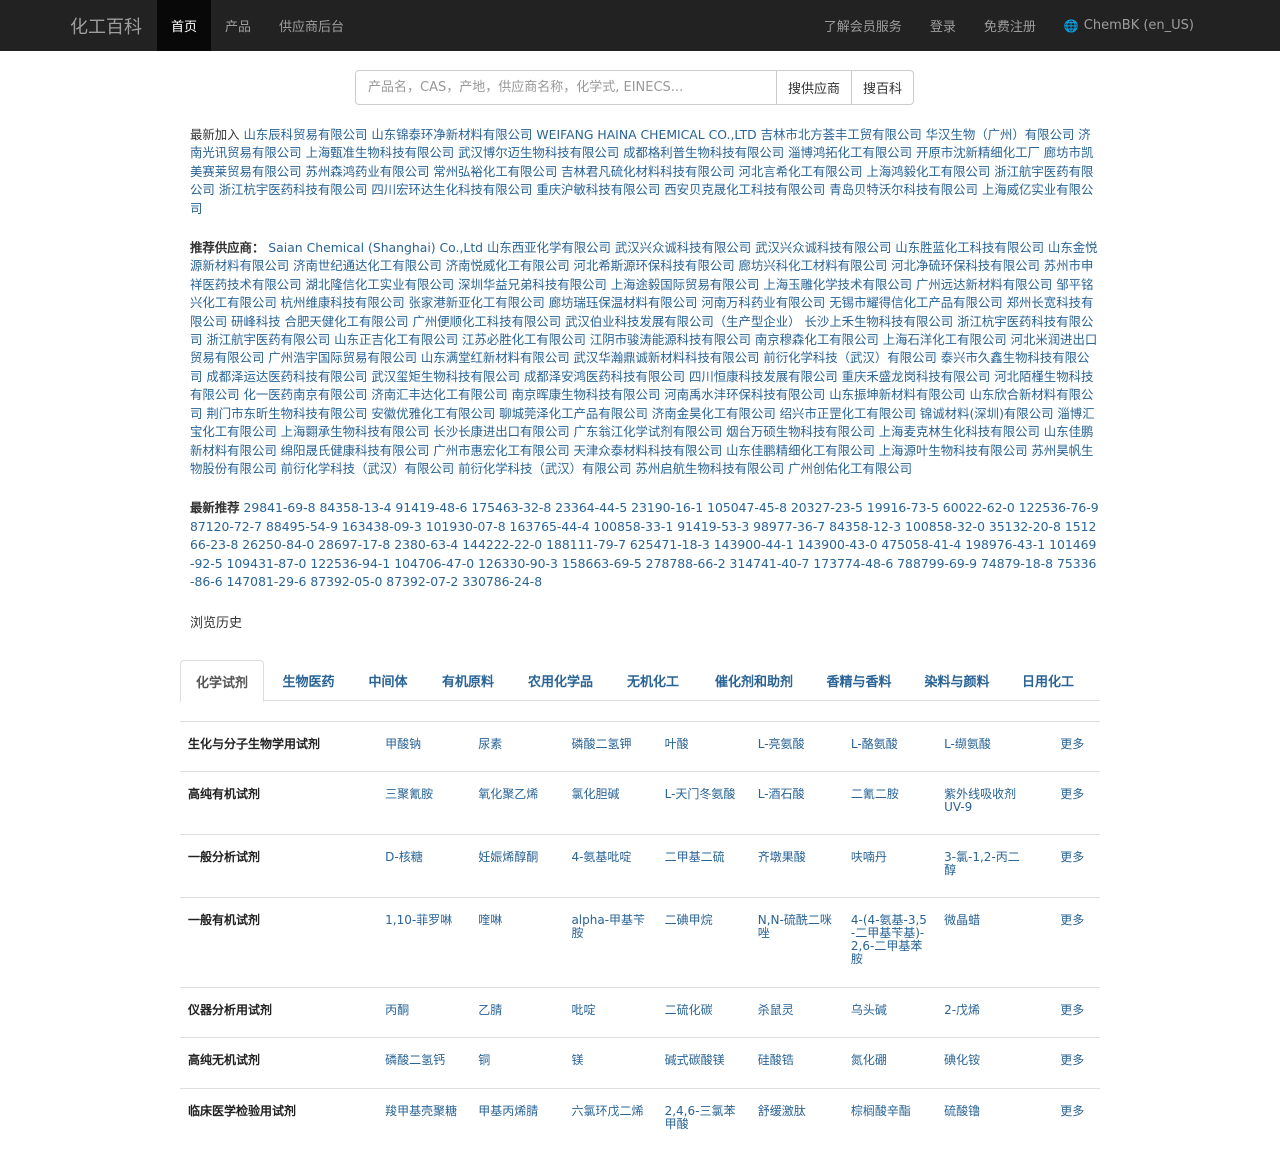 The width and height of the screenshot is (1280, 1167). Describe the element at coordinates (617, 874) in the screenshot. I see `category-item: 4-氨基吡啶` at that location.